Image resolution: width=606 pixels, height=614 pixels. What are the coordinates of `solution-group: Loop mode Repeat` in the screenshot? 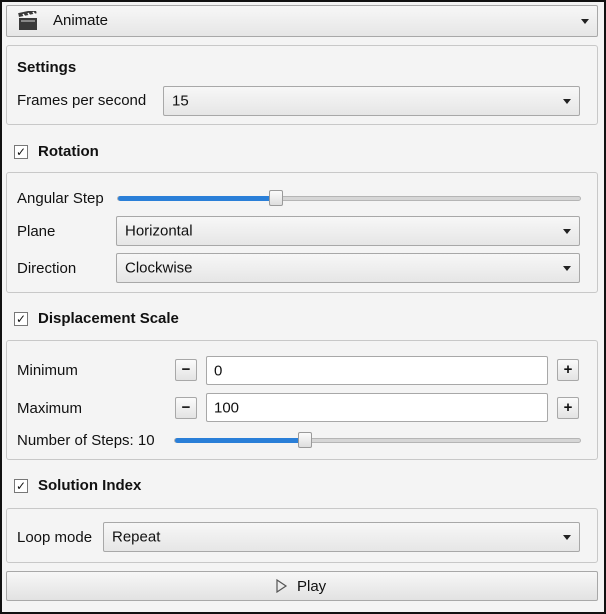 It's located at (302, 535).